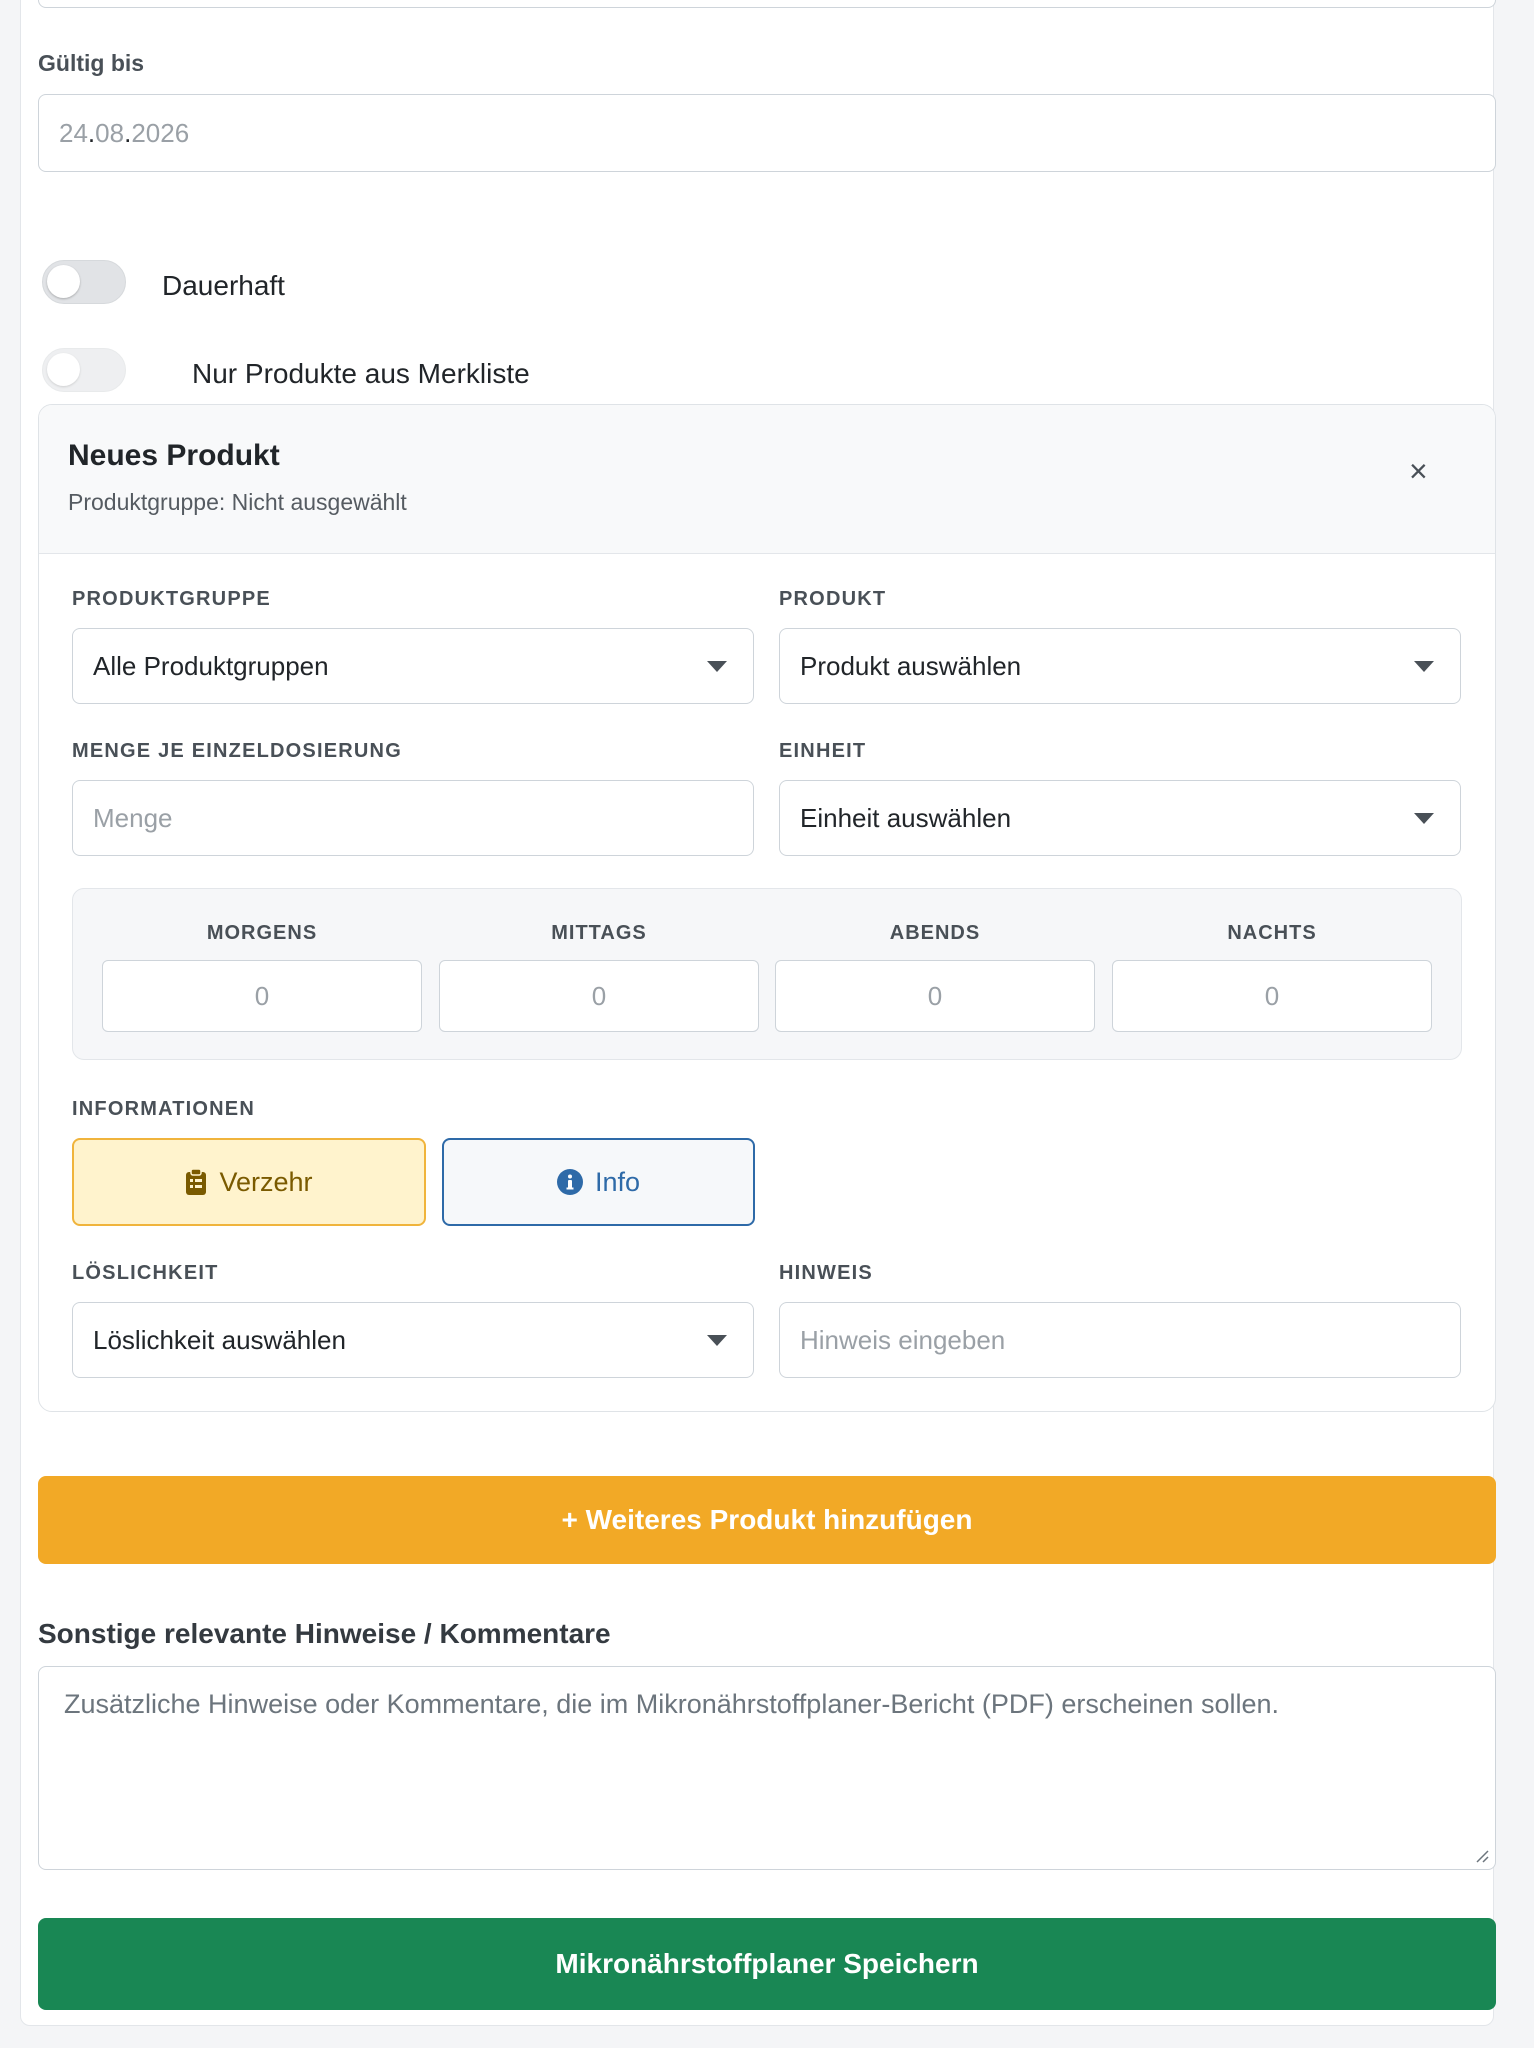 Image resolution: width=1534 pixels, height=2048 pixels. What do you see at coordinates (413, 818) in the screenshot?
I see `amount-input: Menge` at bounding box center [413, 818].